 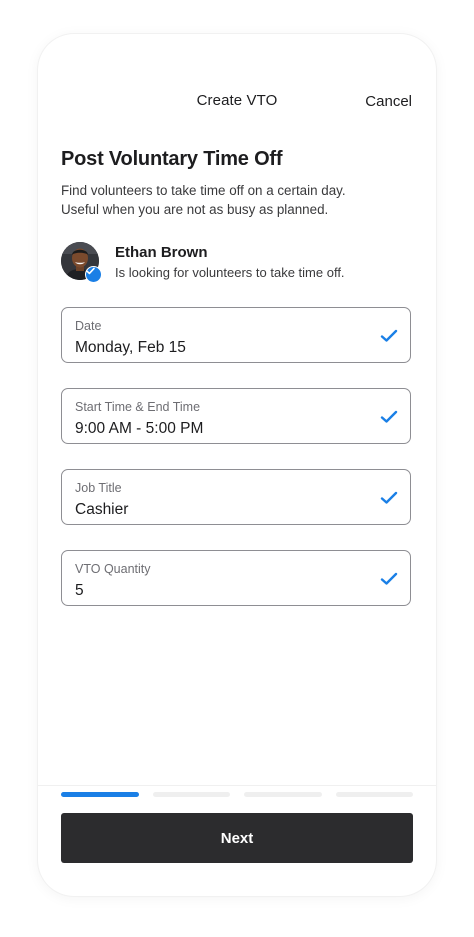 What do you see at coordinates (113, 569) in the screenshot?
I see `field-label: VTO Quantity` at bounding box center [113, 569].